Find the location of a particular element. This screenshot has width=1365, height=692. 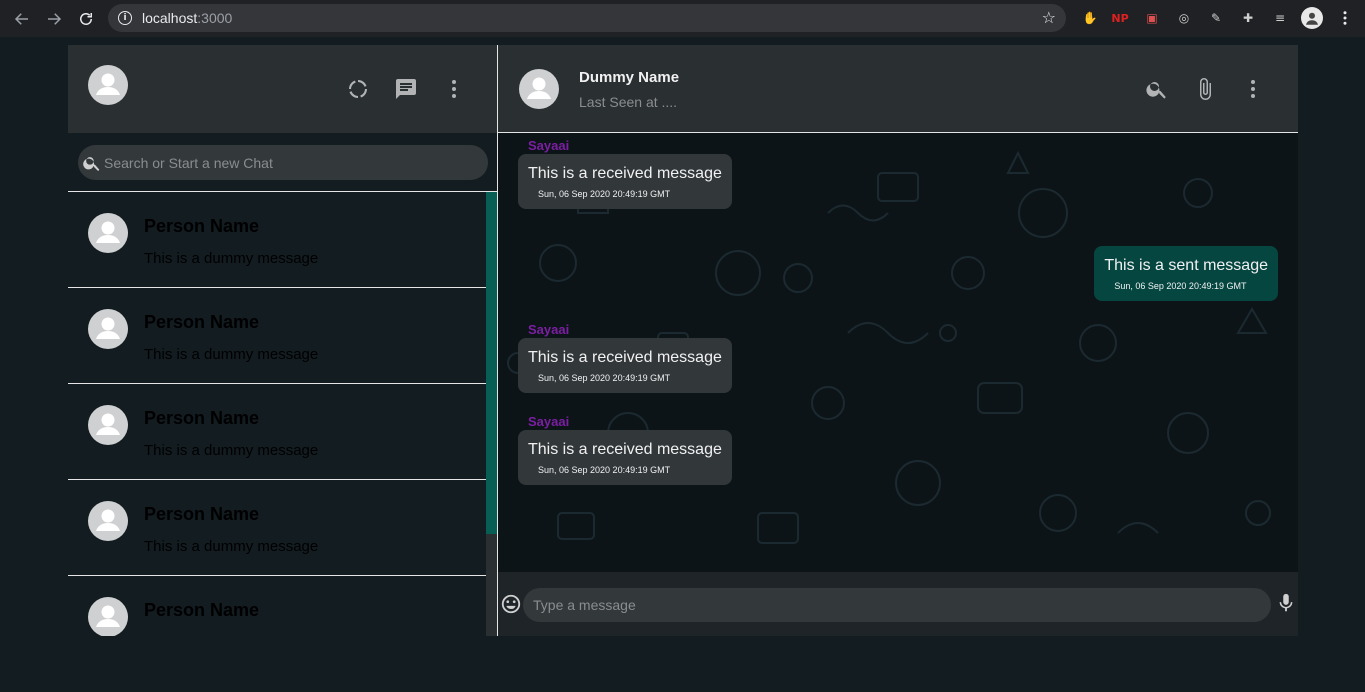

bookmark-star-icon: ☆ is located at coordinates (1049, 18).